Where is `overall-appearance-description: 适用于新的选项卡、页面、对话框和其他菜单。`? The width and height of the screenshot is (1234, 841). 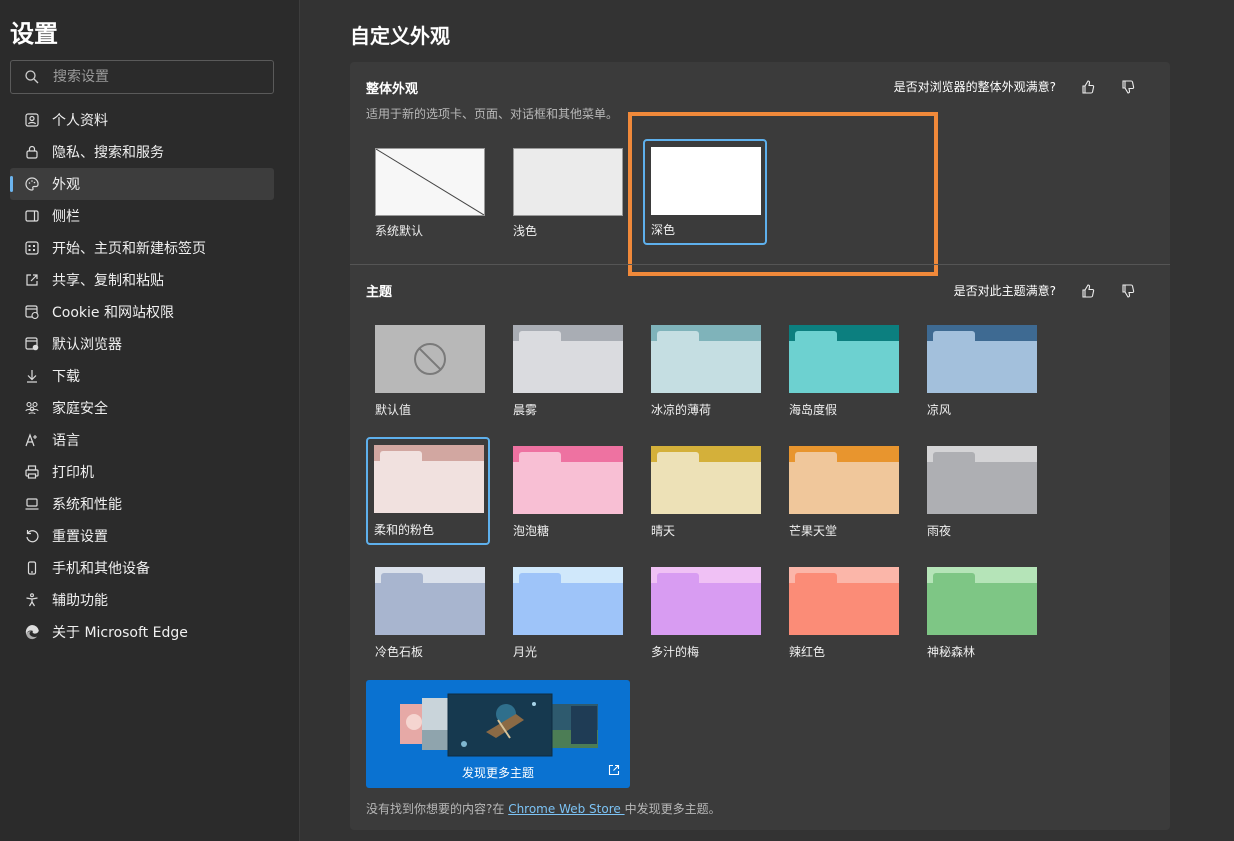 overall-appearance-description: 适用于新的选项卡、页面、对话框和其他菜单。 is located at coordinates (492, 114).